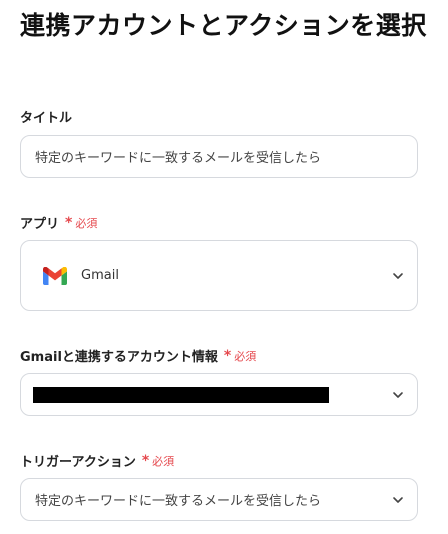 The width and height of the screenshot is (448, 534). Describe the element at coordinates (181, 395) in the screenshot. I see `redacted-account-value` at that location.